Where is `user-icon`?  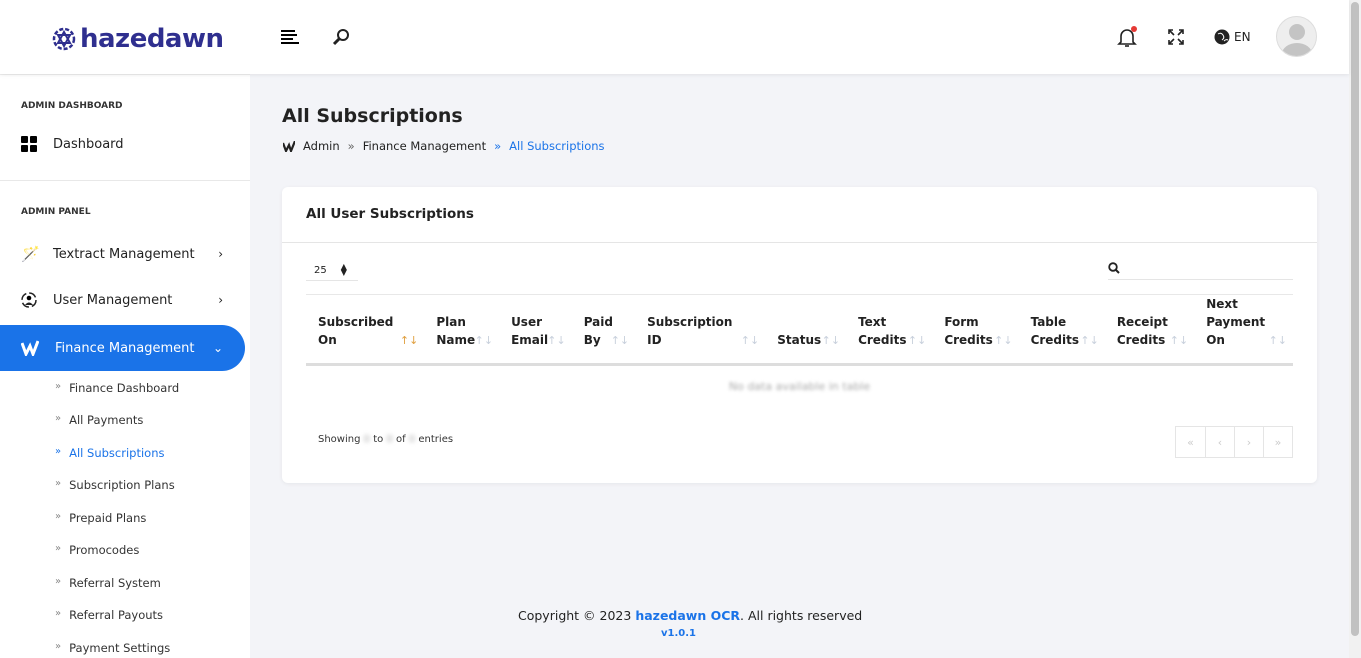 user-icon is located at coordinates (29, 300).